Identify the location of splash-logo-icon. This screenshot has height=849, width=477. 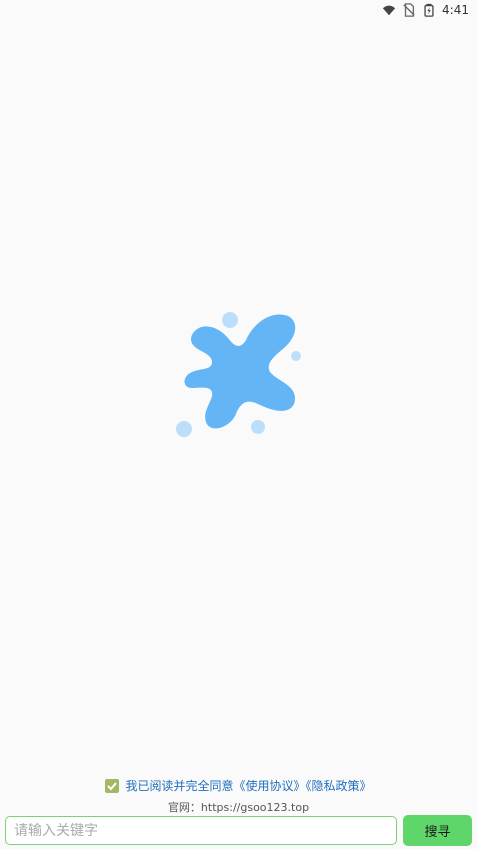
(238, 374).